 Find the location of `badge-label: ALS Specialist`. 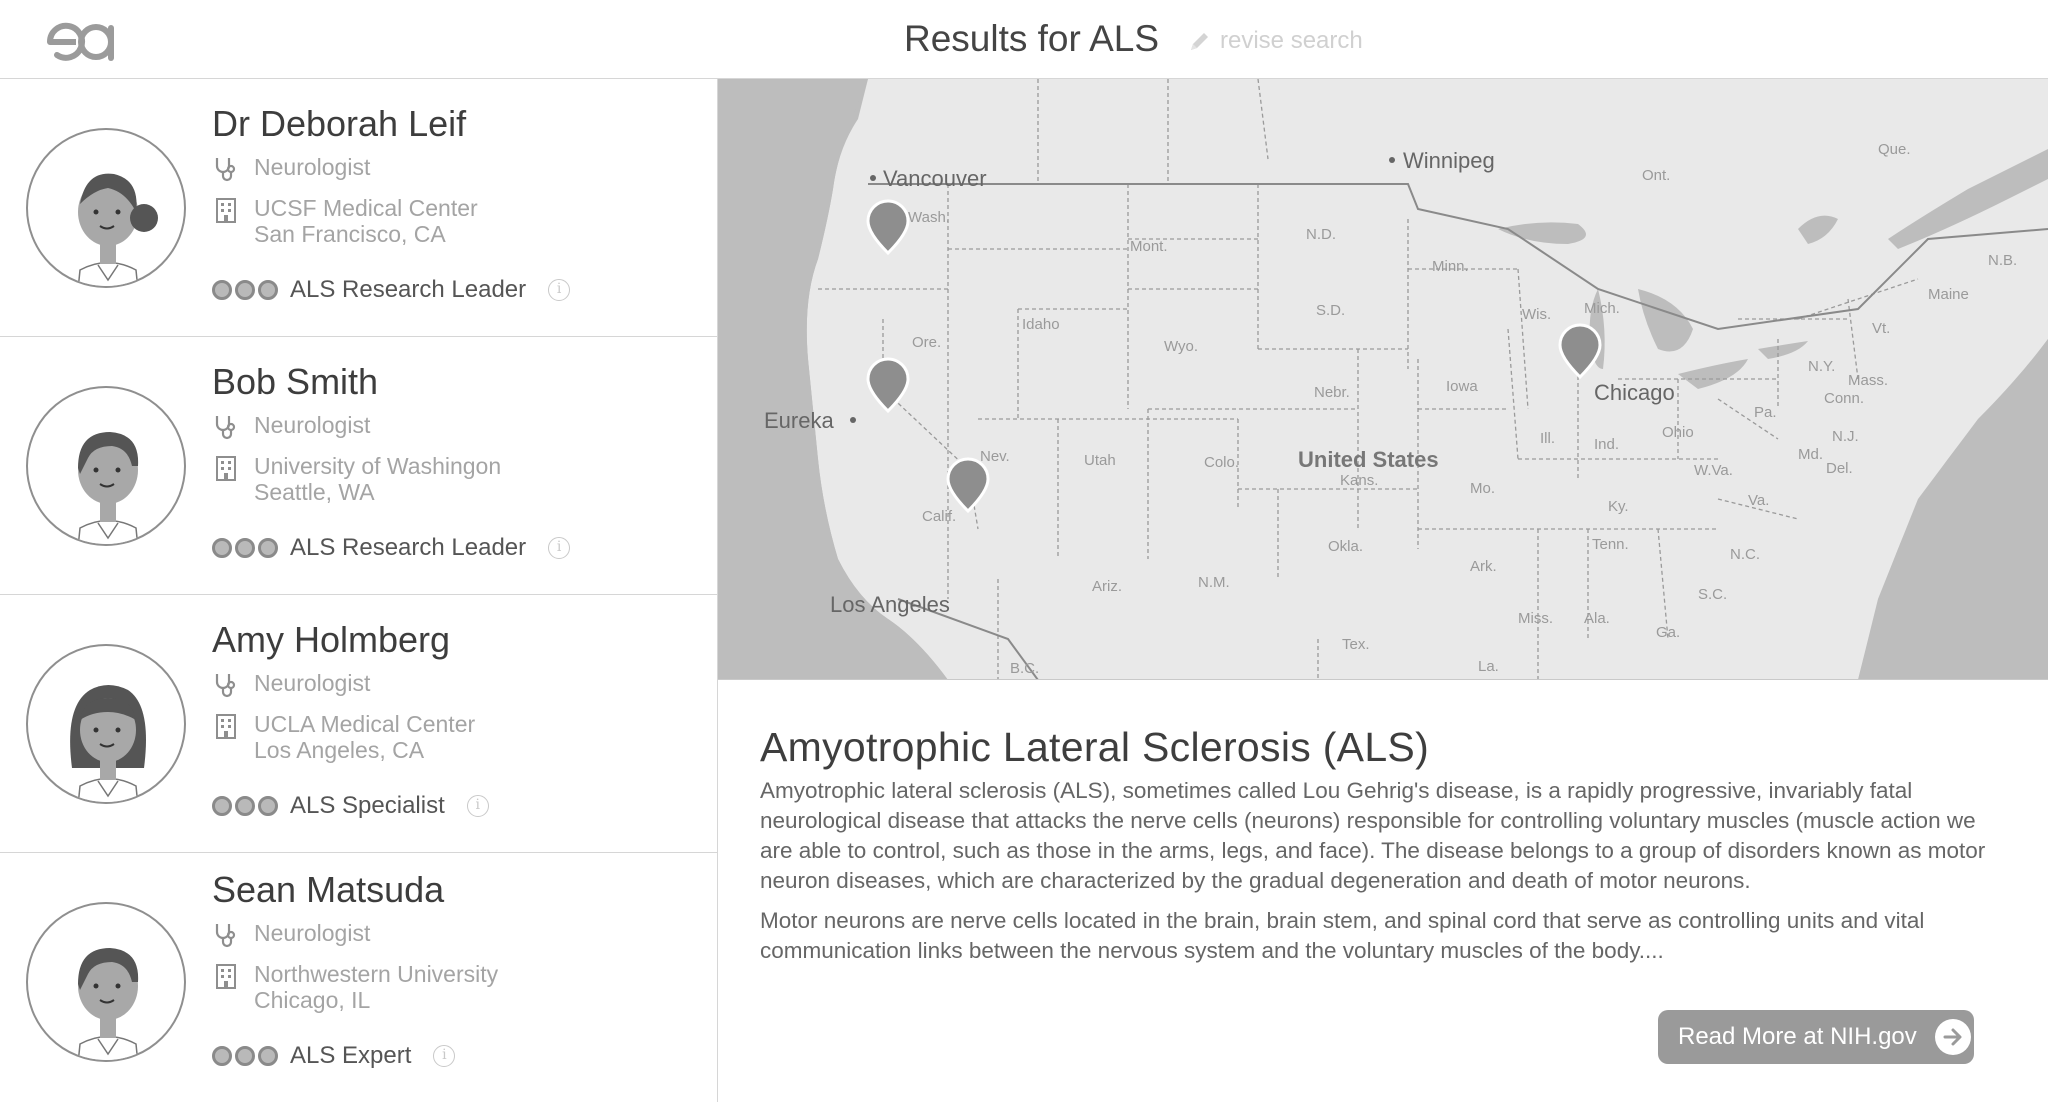

badge-label: ALS Specialist is located at coordinates (367, 805).